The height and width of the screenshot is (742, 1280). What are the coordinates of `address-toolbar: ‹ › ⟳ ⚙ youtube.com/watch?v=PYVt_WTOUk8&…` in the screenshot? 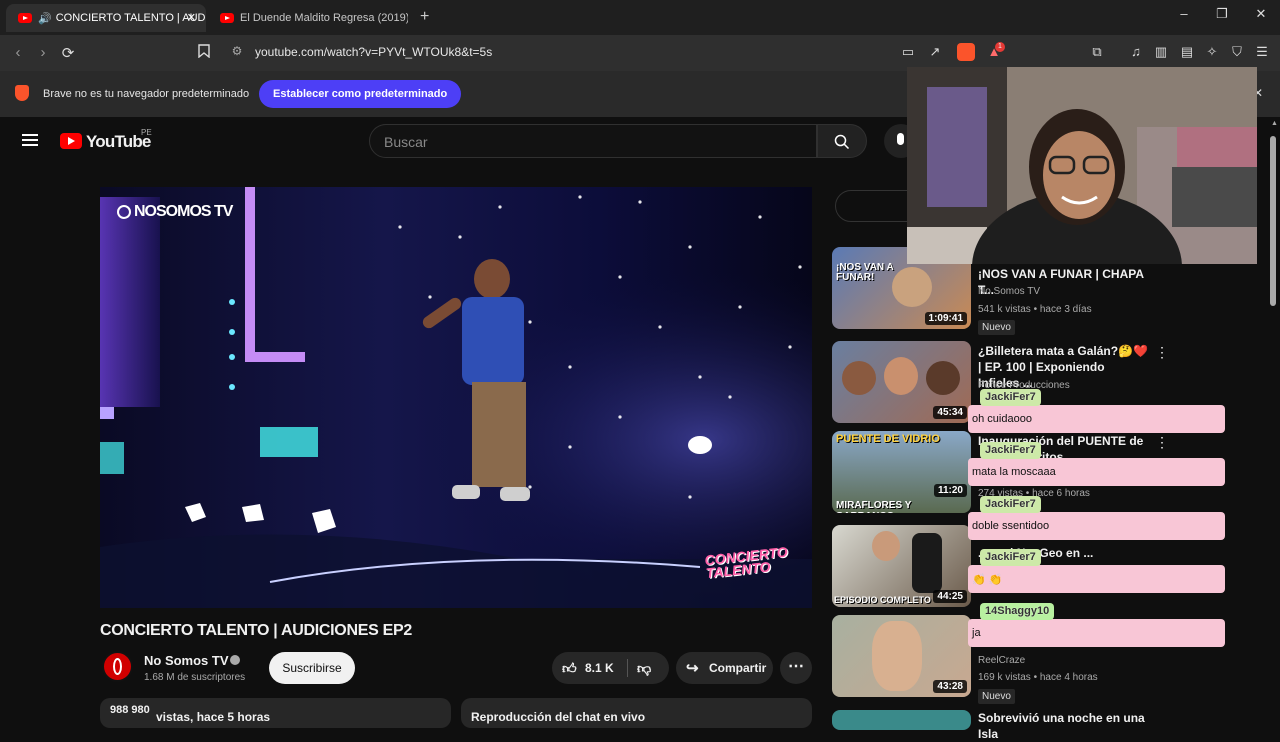 It's located at (640, 53).